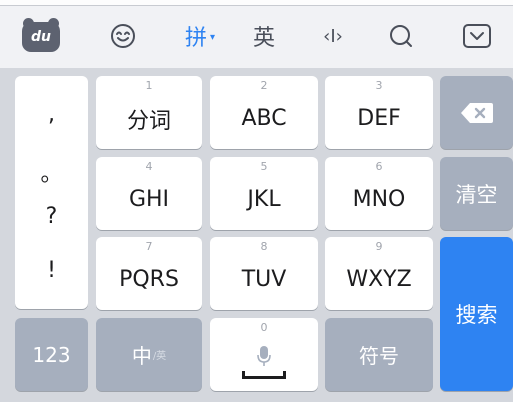 The width and height of the screenshot is (513, 402). I want to click on english-small-label: /英, so click(159, 356).